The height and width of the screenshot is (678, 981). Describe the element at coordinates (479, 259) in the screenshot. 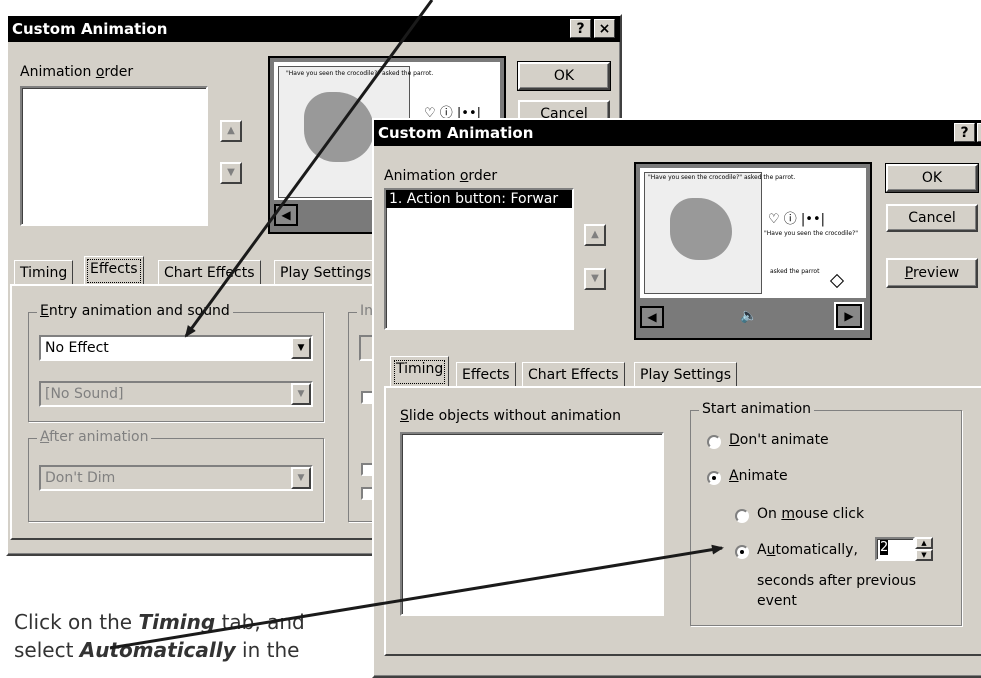

I see `front-animation-order-list: 1. Action button: Forwar` at that location.